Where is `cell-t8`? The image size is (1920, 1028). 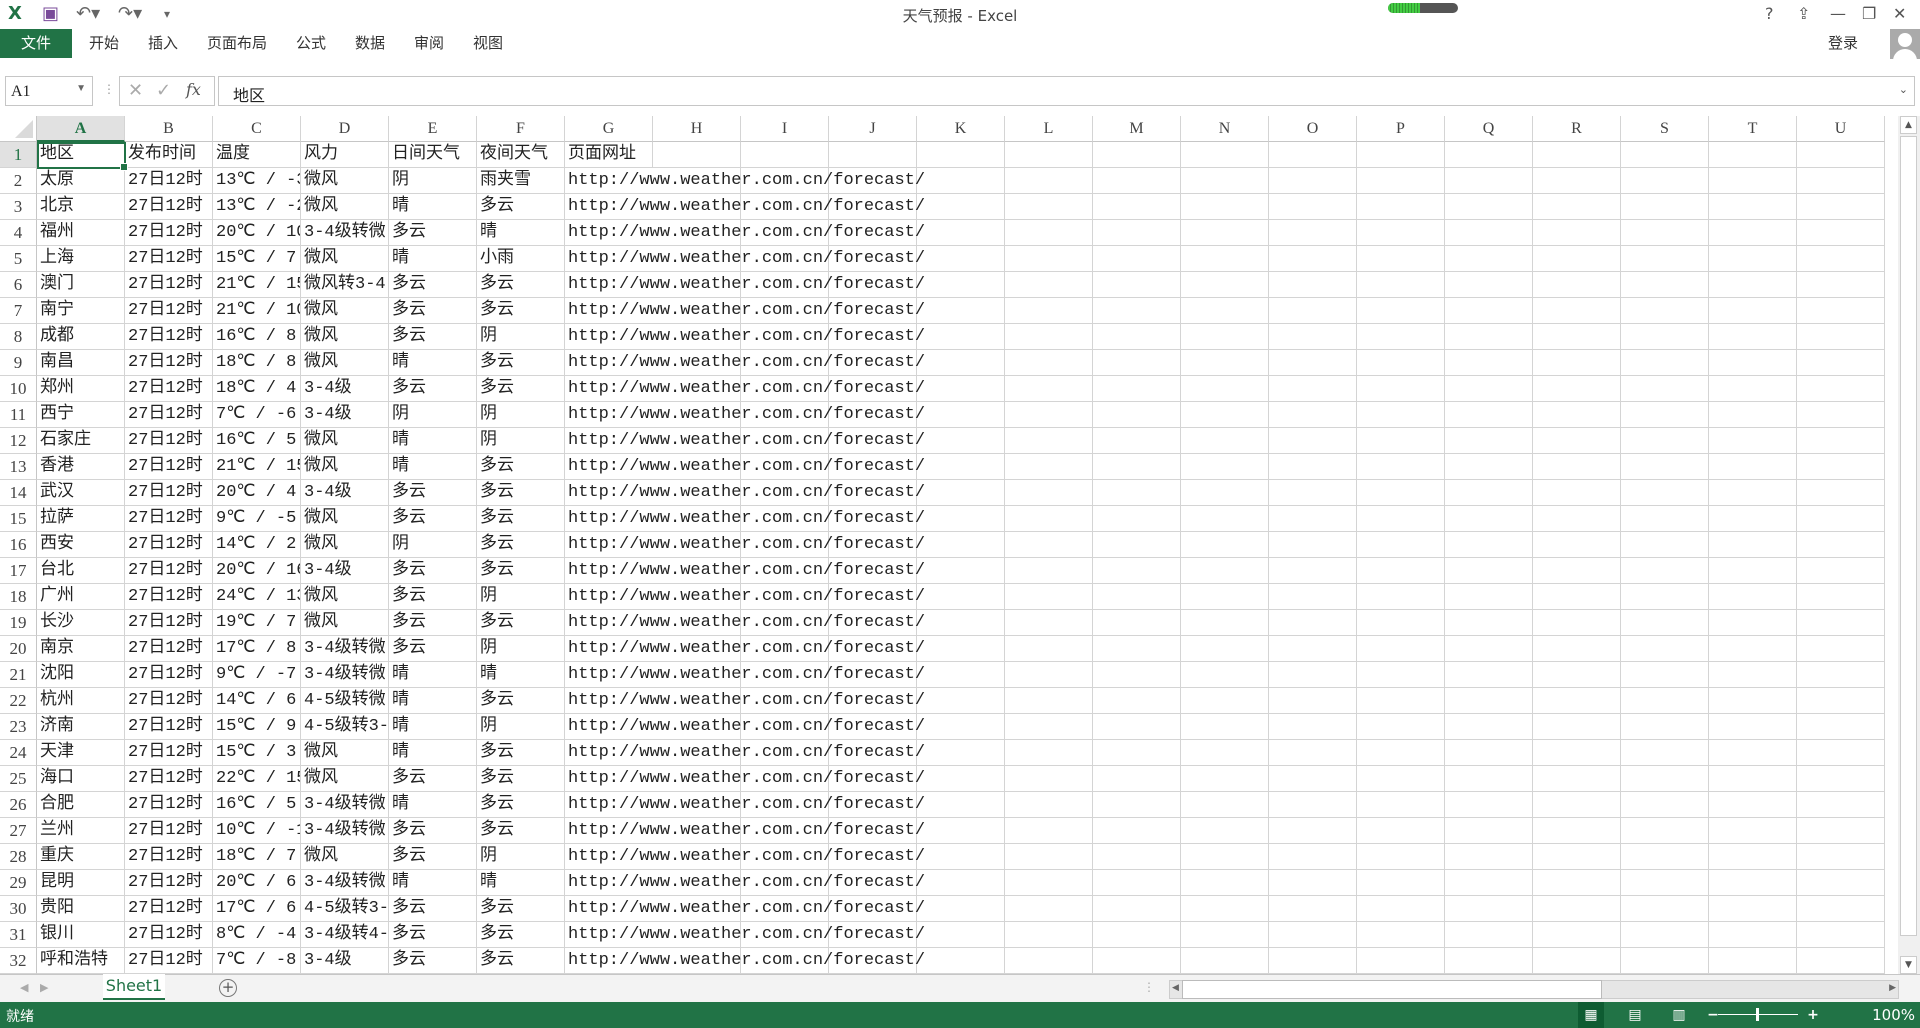 cell-t8 is located at coordinates (1753, 337).